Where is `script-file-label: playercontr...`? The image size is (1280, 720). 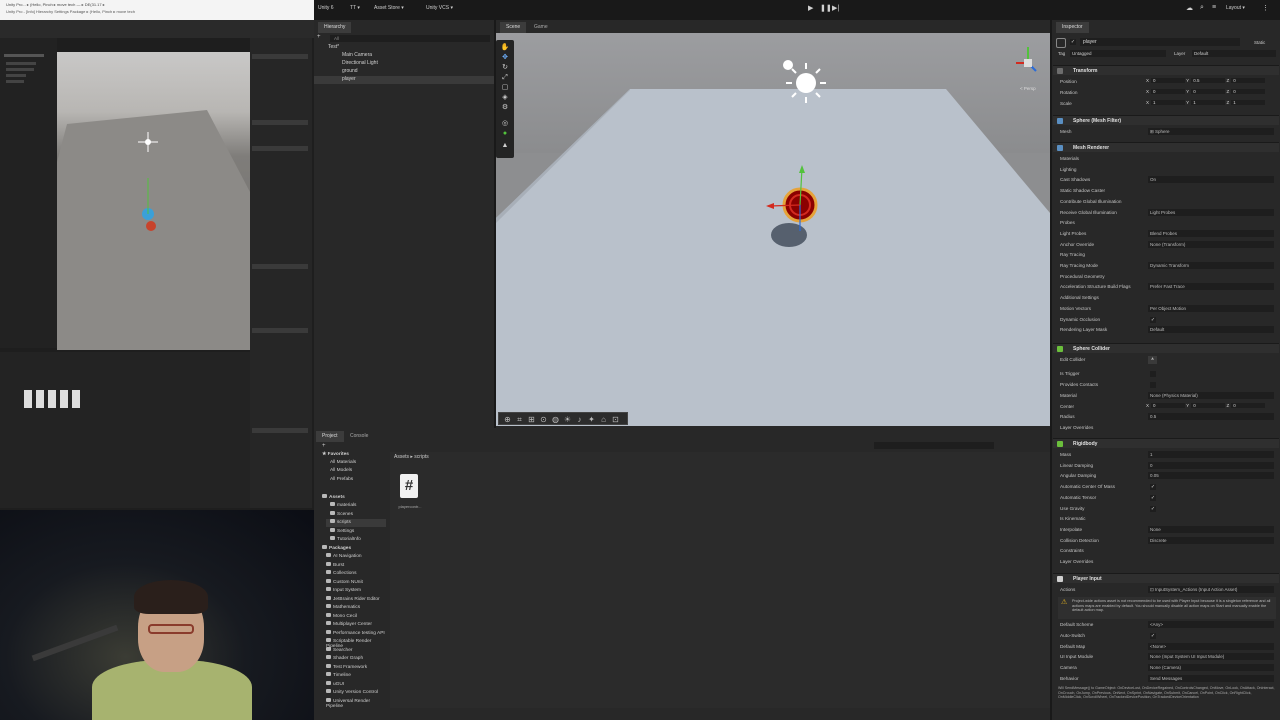 script-file-label: playercontr... is located at coordinates (410, 506).